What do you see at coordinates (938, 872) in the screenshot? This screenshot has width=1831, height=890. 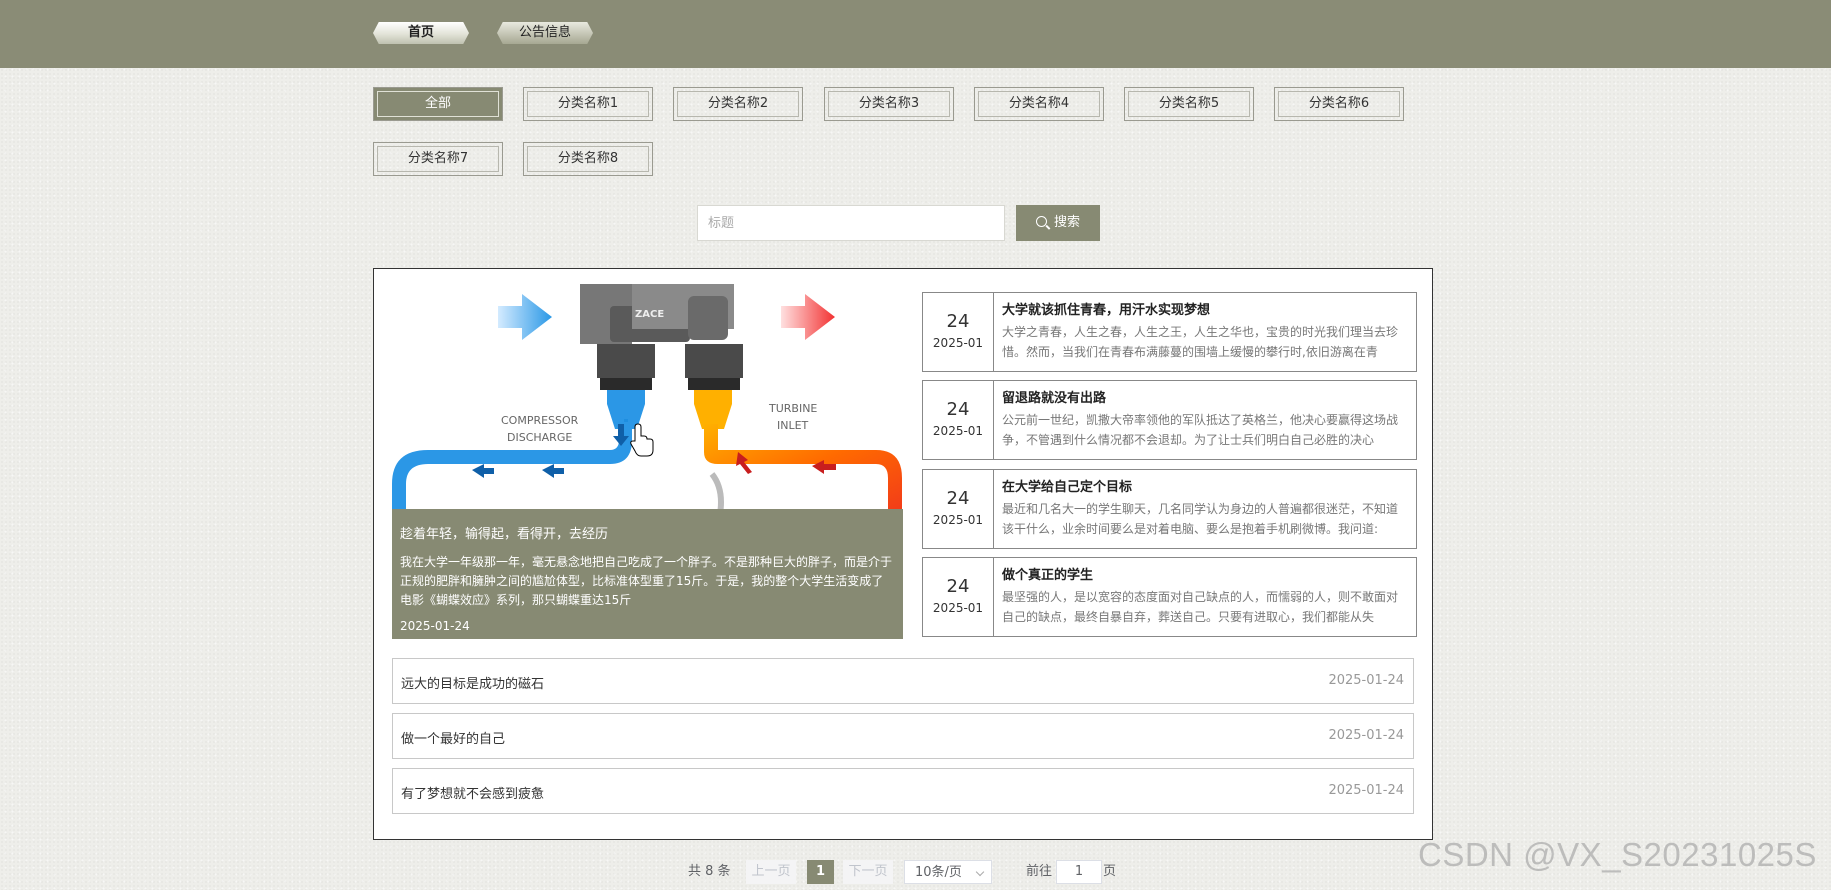 I see `pager-size-label: 10条/页` at bounding box center [938, 872].